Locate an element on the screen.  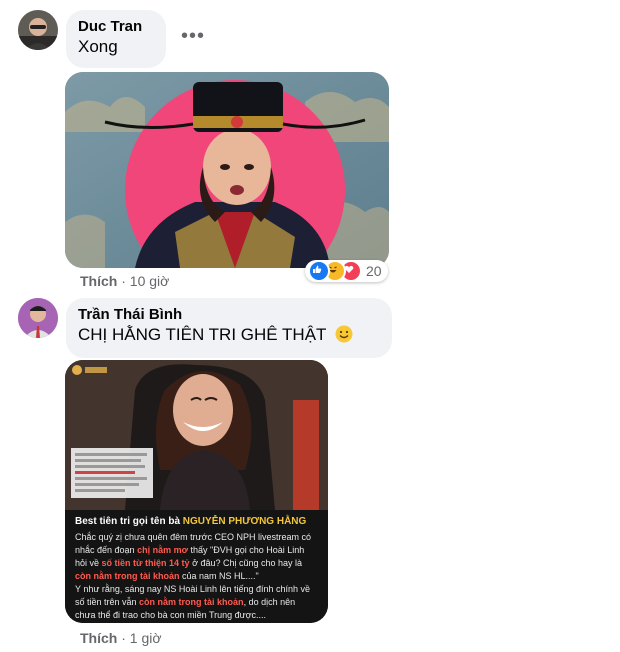
comment-text-row: CHỊ HẰNG TIÊN TRI GHÊ THẬT is located at coordinates (229, 336).